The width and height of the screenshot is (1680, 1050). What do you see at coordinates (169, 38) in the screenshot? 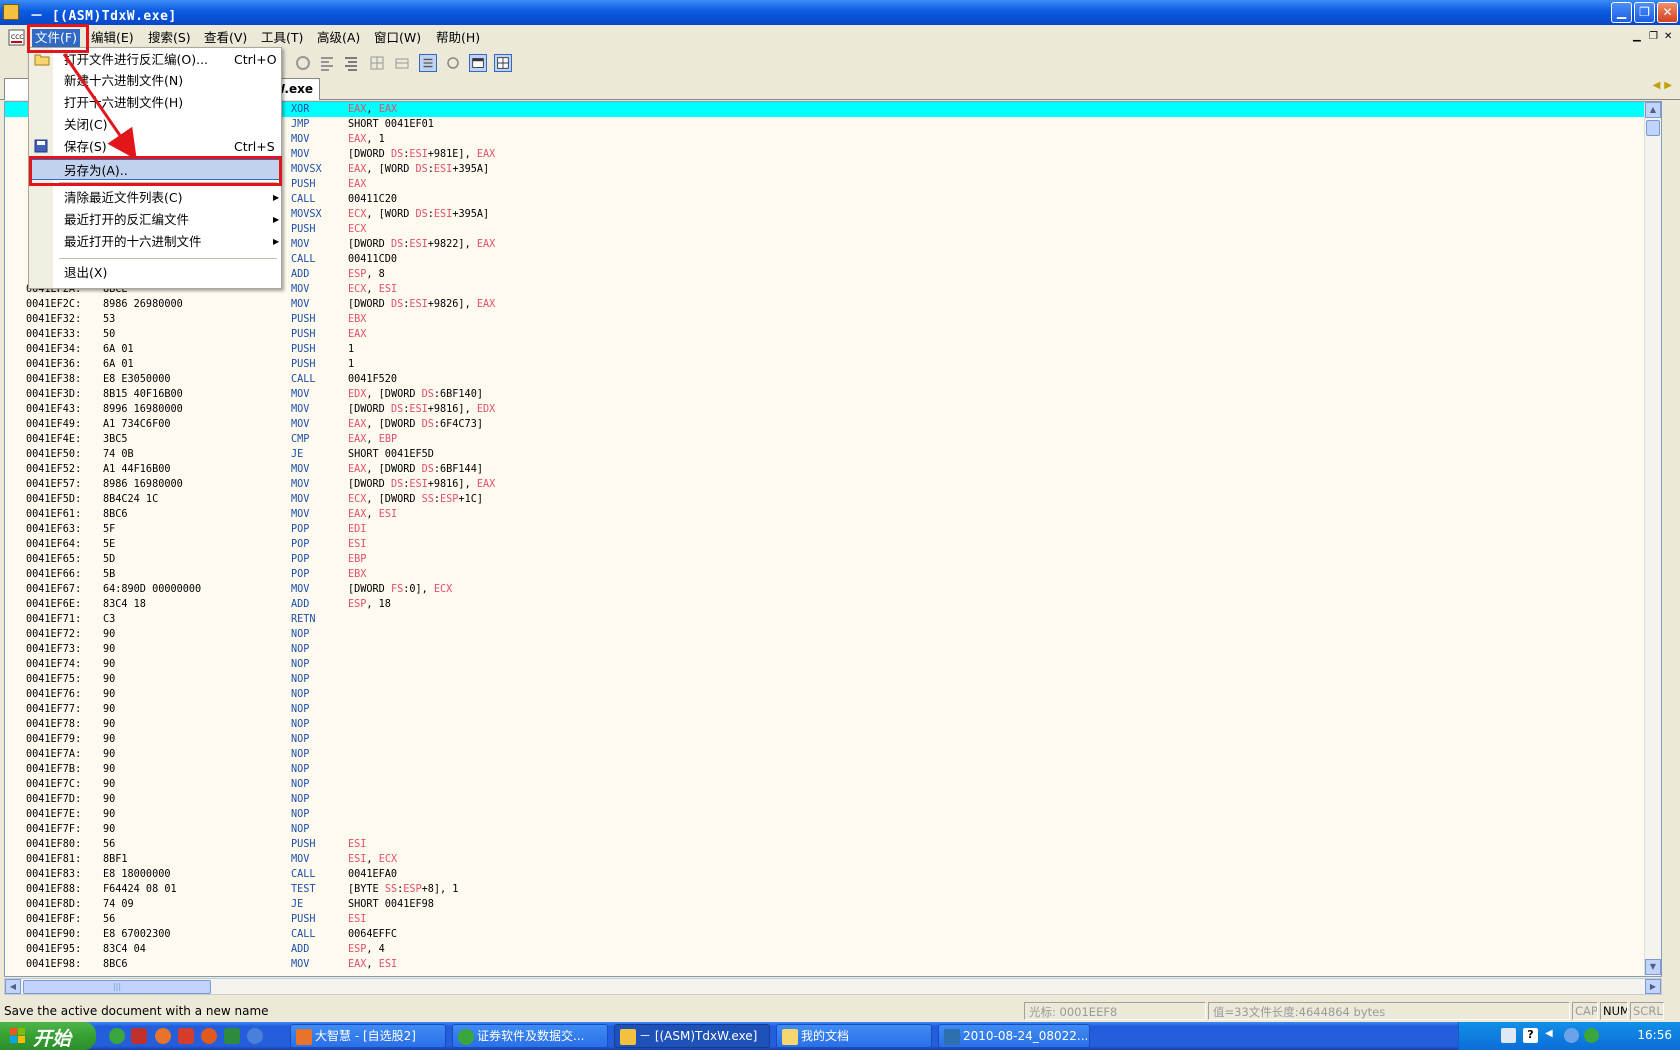
I see `menu-search: 搜索(S)` at bounding box center [169, 38].